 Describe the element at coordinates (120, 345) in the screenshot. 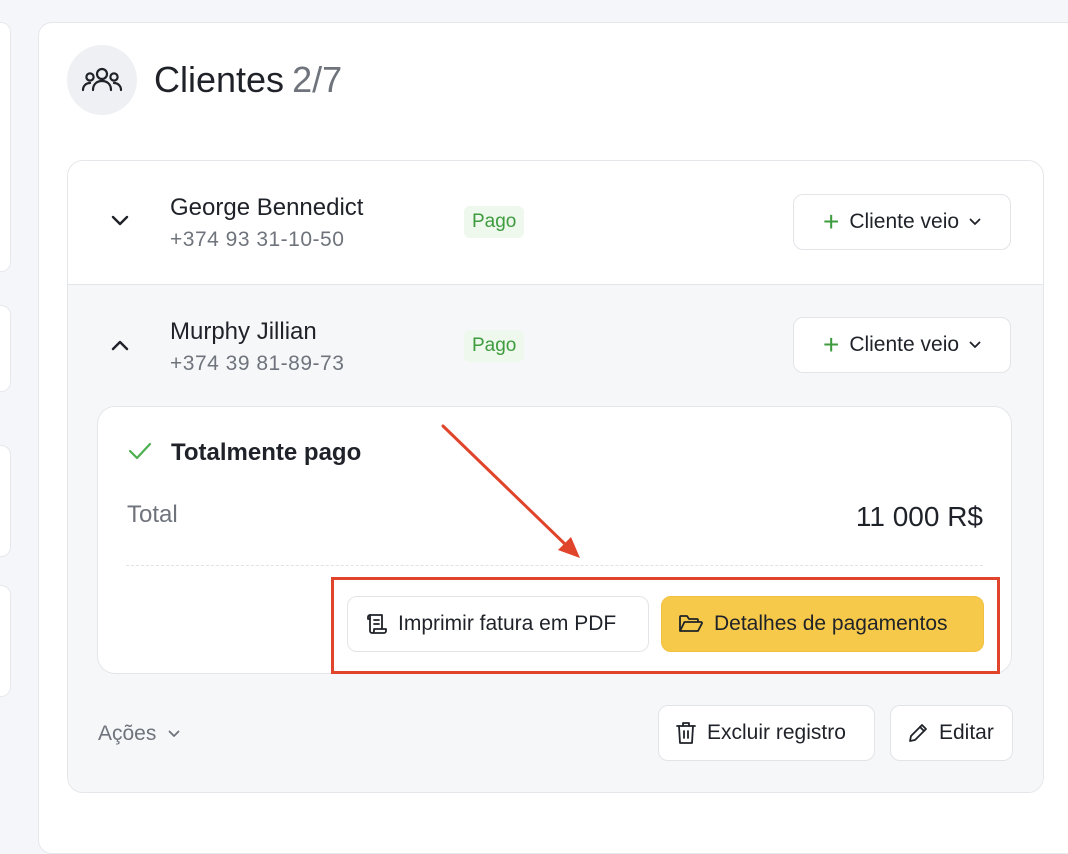

I see `chevron-up-icon` at that location.